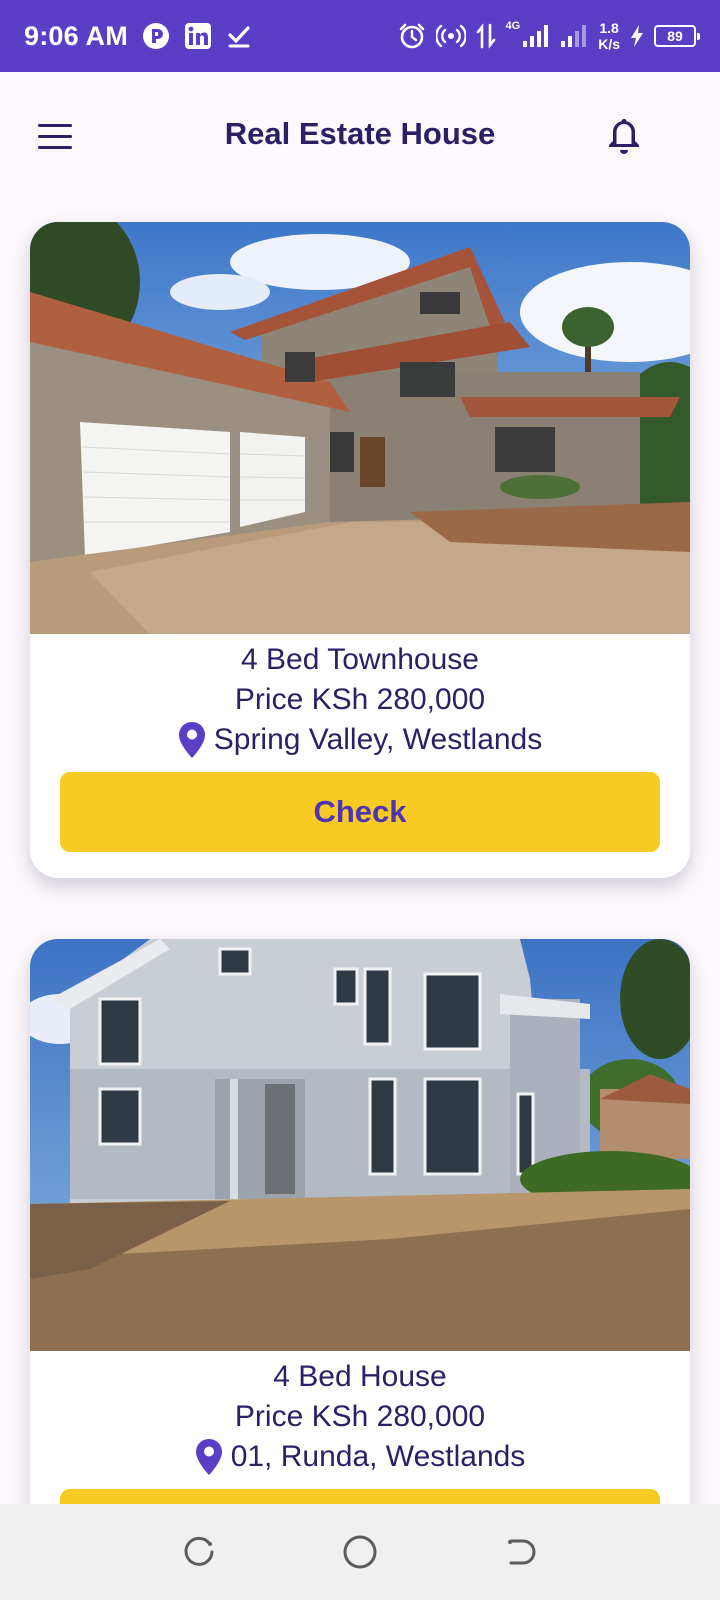 Image resolution: width=720 pixels, height=1600 pixels. Describe the element at coordinates (198, 36) in the screenshot. I see `linkedin-icon` at that location.